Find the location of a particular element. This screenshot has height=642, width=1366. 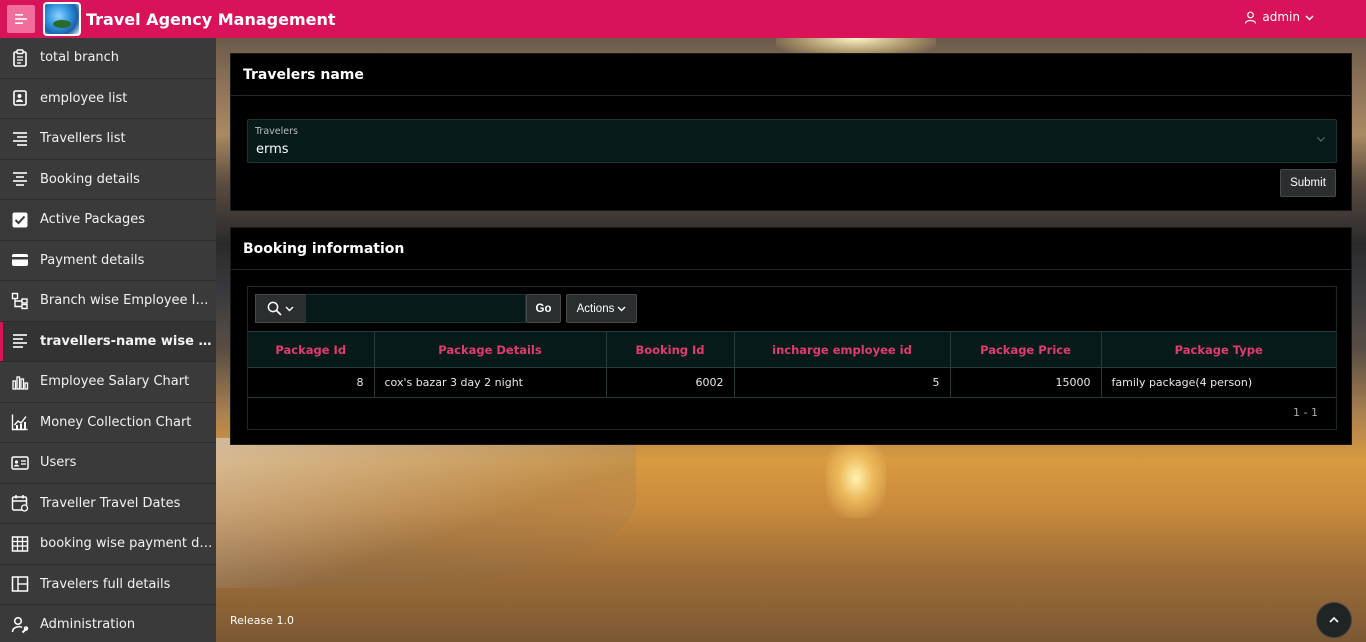

sidebar-item-travelers-full-details: Travelers full details is located at coordinates (108, 585).